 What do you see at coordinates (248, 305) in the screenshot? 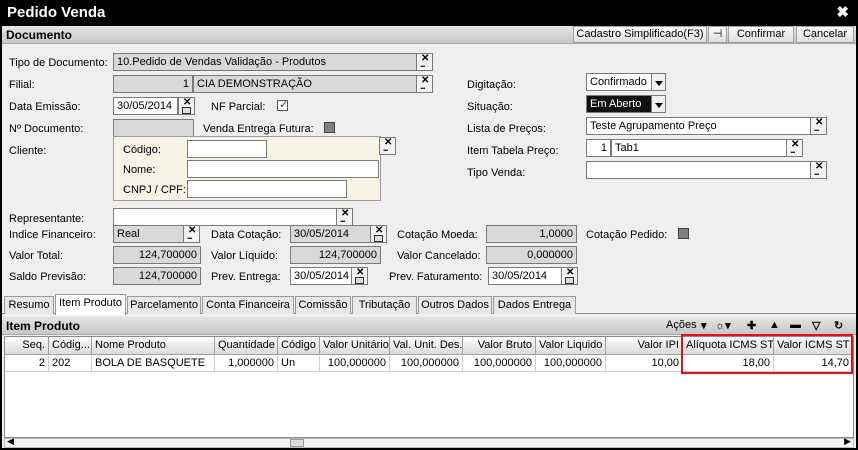
I see `tab-conta-financeira: Conta Financeira` at bounding box center [248, 305].